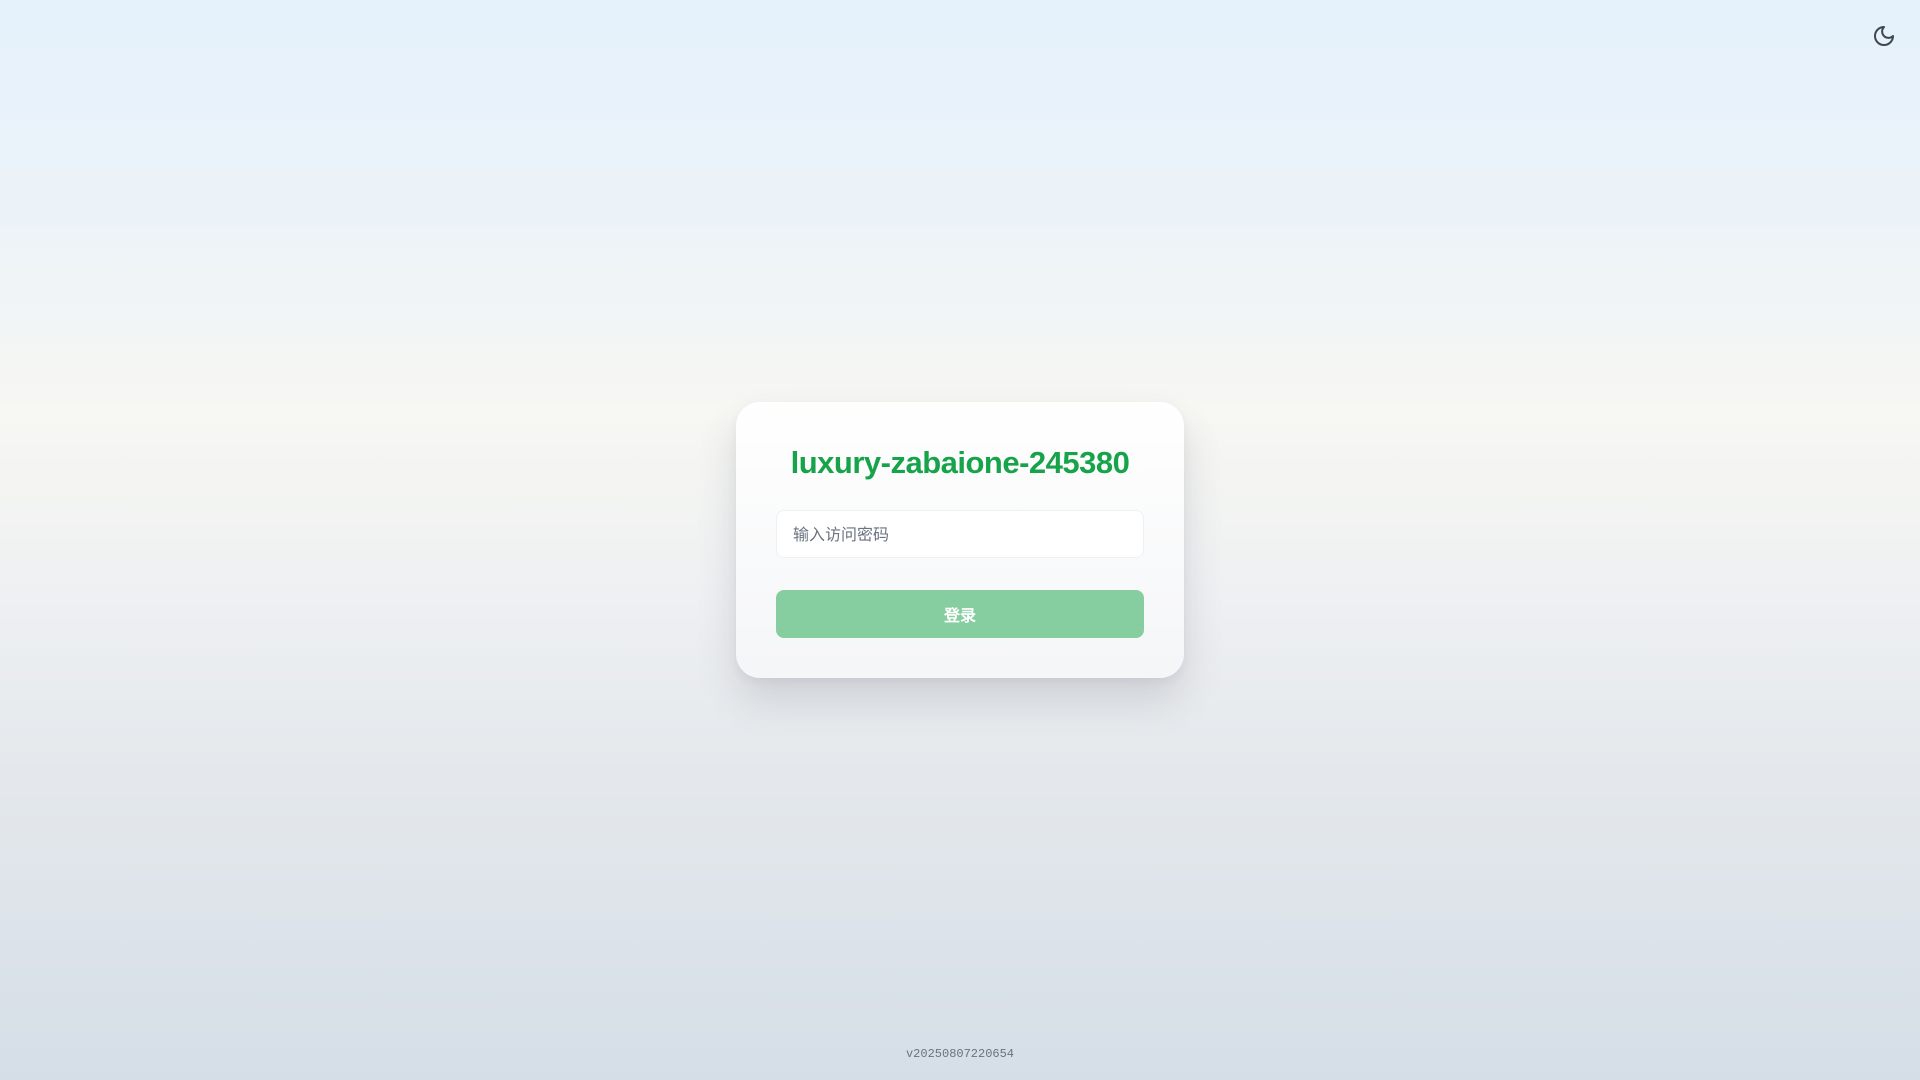 This screenshot has height=1080, width=1920. I want to click on site-title: luxury-zabaione-245380, so click(960, 462).